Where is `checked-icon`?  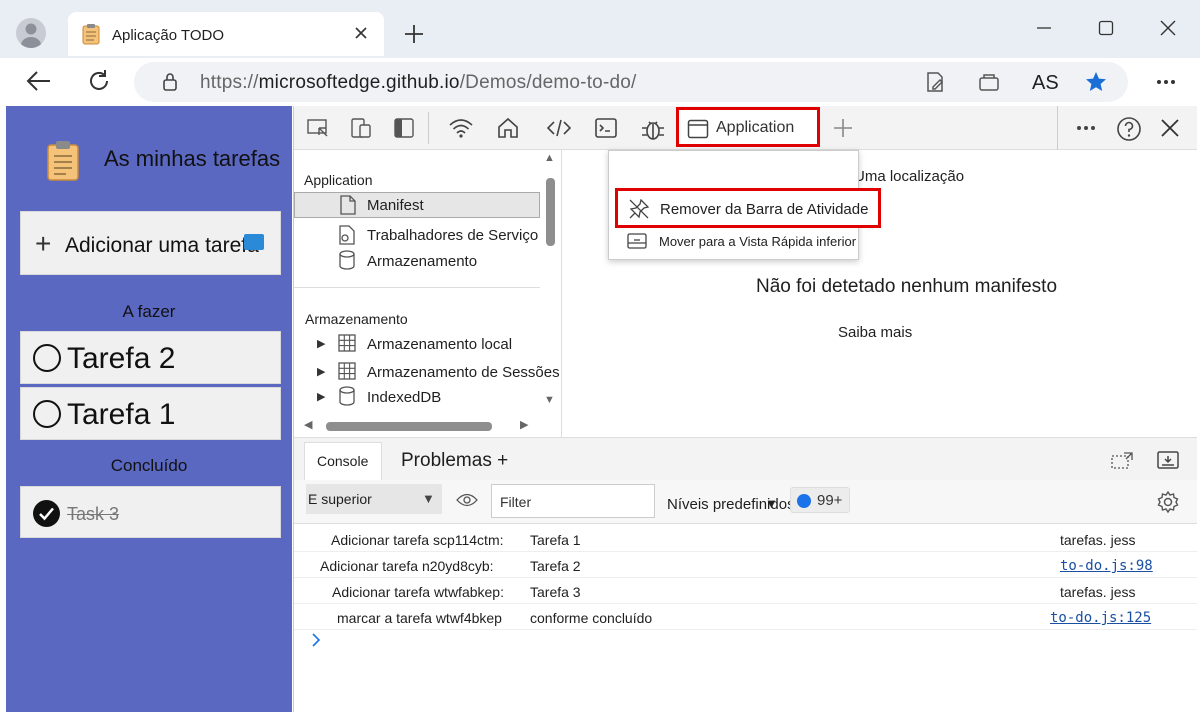
checked-icon is located at coordinates (46, 513).